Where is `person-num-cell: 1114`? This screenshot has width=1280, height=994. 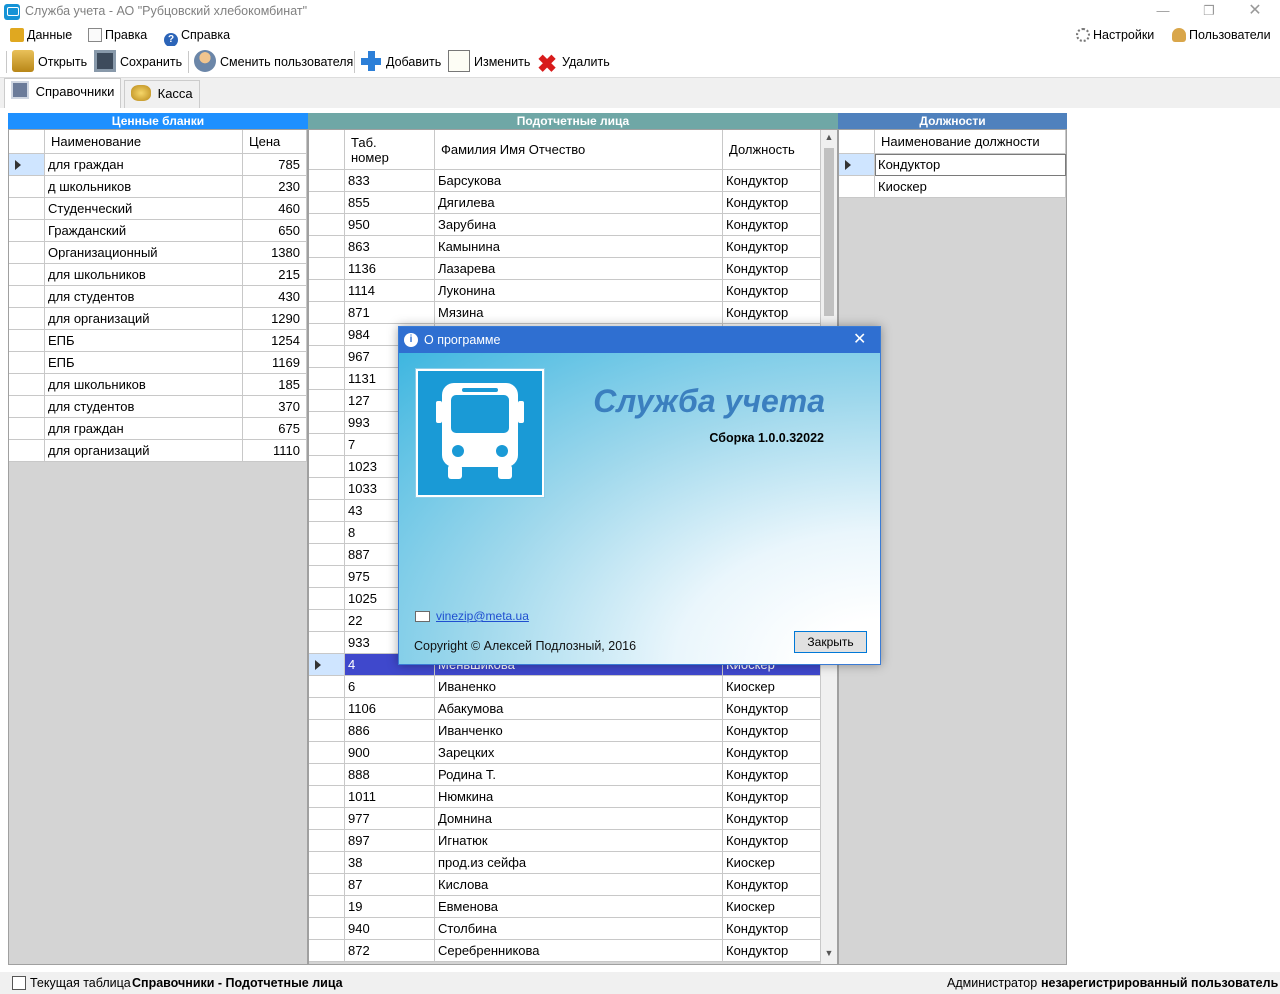
person-num-cell: 1114 is located at coordinates (390, 291).